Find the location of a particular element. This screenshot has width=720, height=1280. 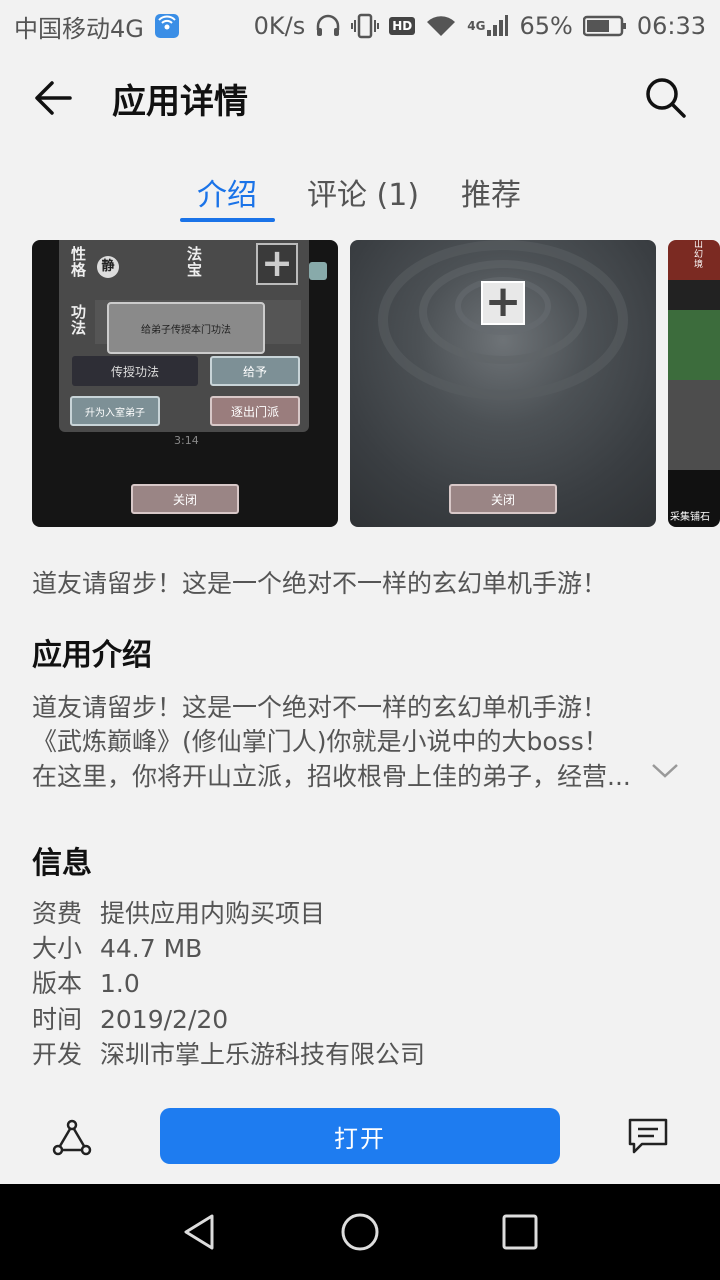

char-jing-badge: 静 is located at coordinates (108, 267).